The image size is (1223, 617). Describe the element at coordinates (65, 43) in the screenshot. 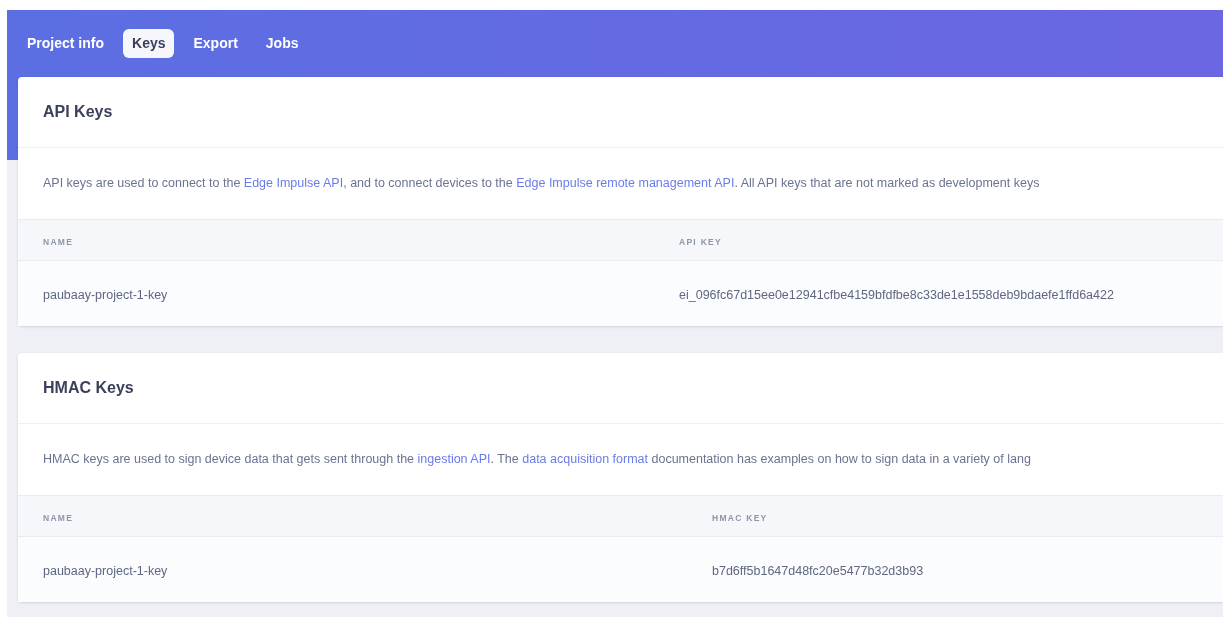

I see `nav-tab: Project info` at that location.